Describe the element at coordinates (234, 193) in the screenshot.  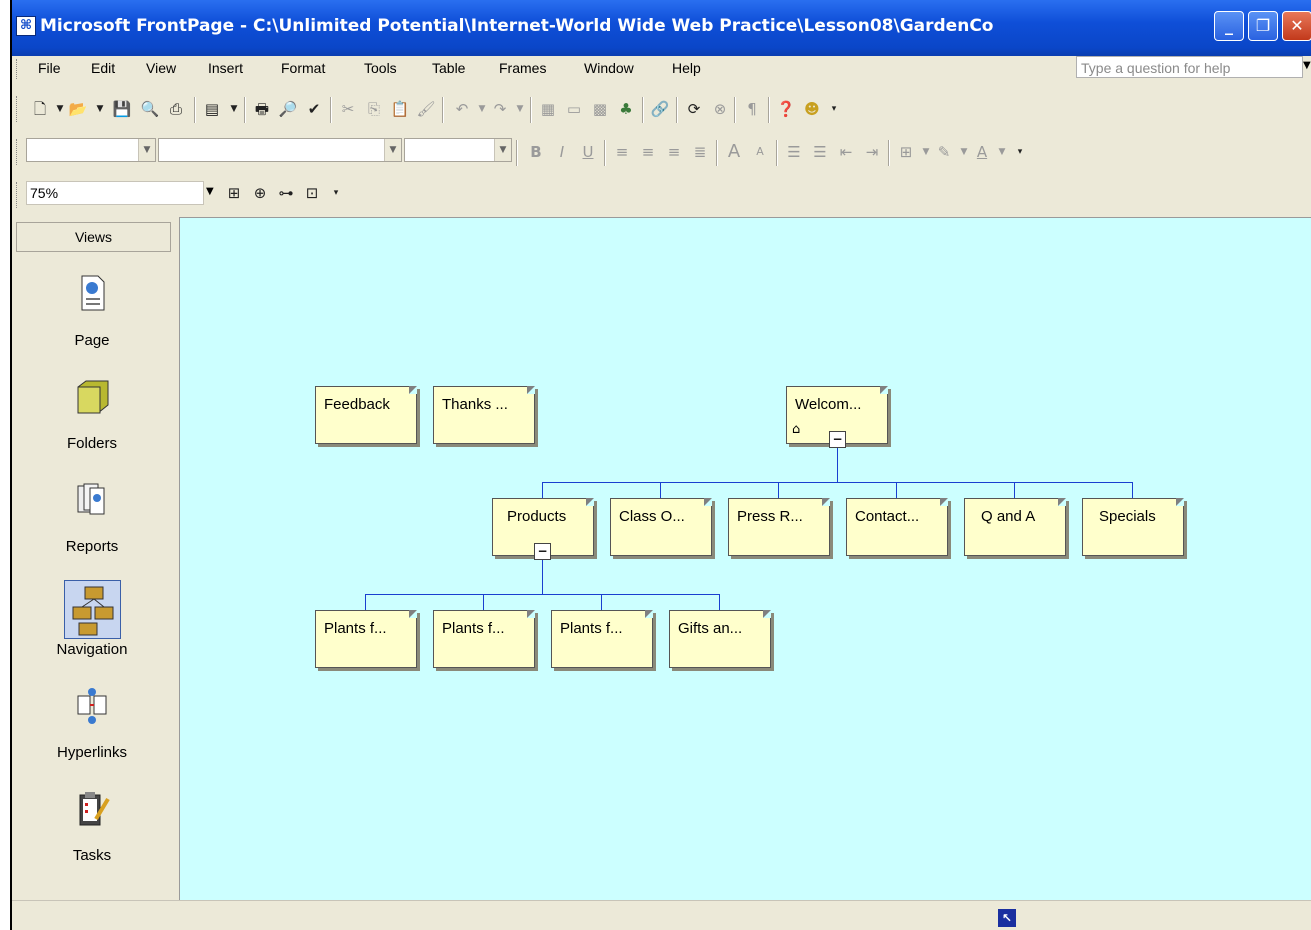
I see `add-existing-page-icon: ⊞` at that location.